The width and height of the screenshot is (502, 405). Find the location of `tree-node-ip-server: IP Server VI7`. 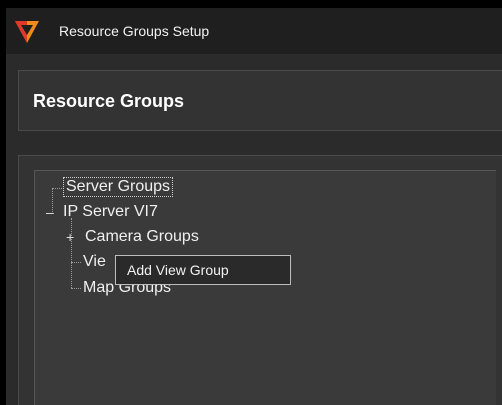

tree-node-ip-server: IP Server VI7 is located at coordinates (110, 212).